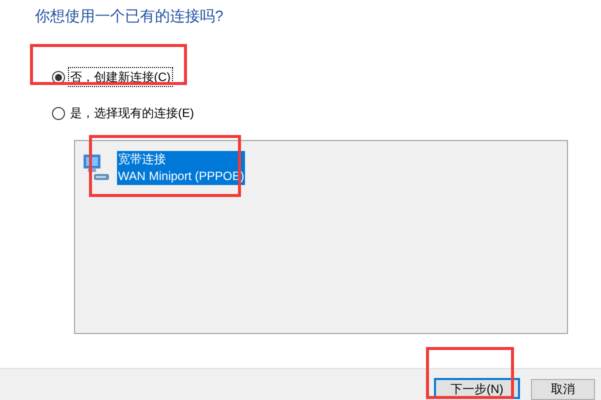 The width and height of the screenshot is (601, 400). I want to click on connection-name: 宽带连接, so click(142, 159).